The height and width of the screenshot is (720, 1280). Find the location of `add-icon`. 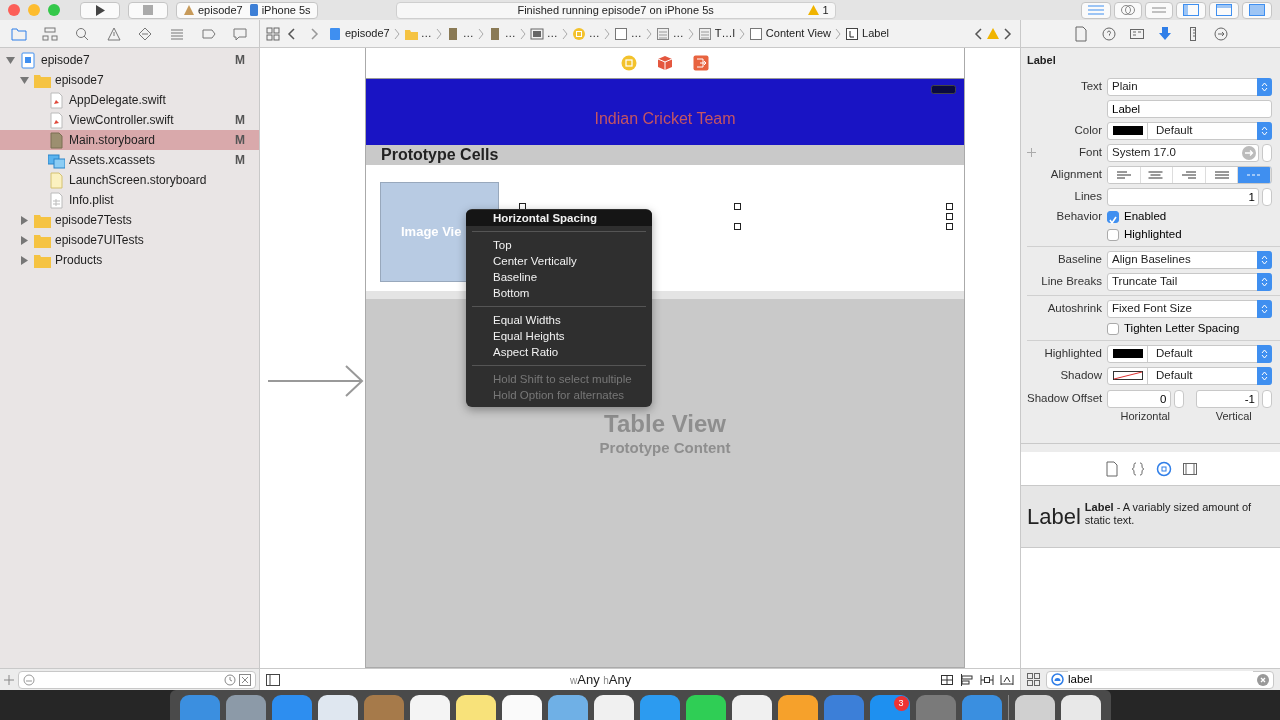

add-icon is located at coordinates (1031, 152).